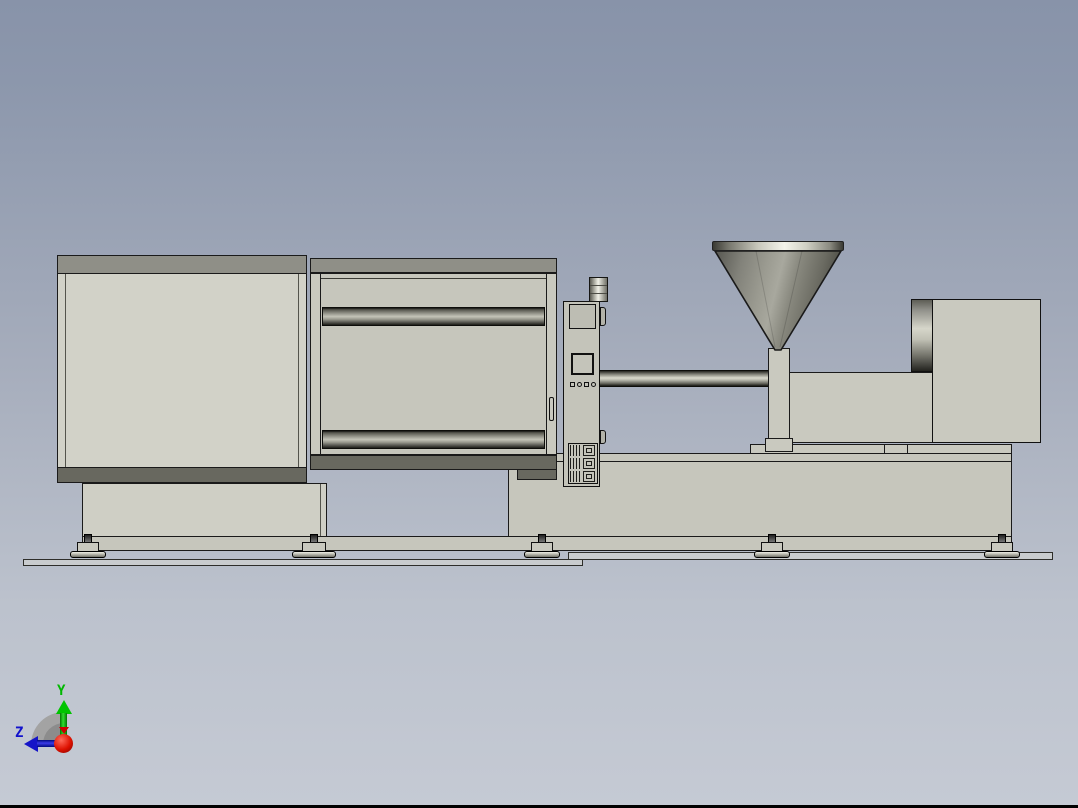 The height and width of the screenshot is (808, 1078). I want to click on clamp-cover-face, so click(182, 370).